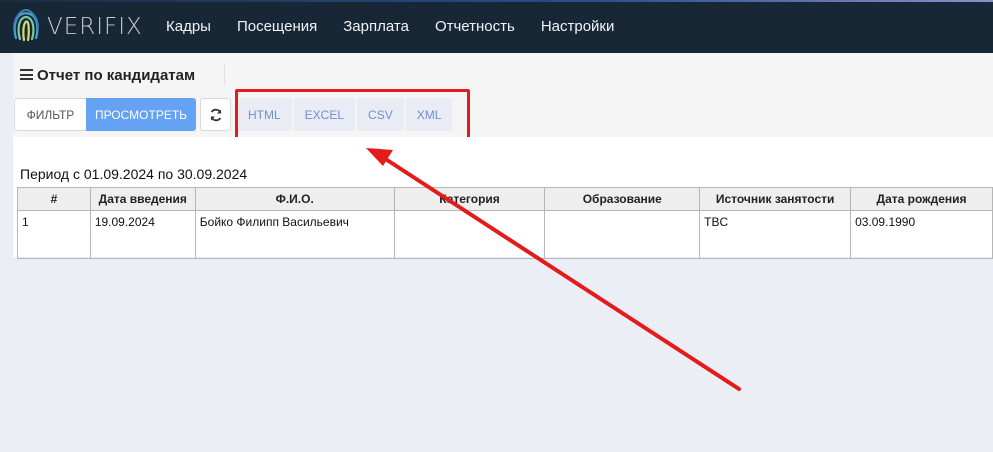 This screenshot has width=993, height=452. Describe the element at coordinates (578, 26) in the screenshot. I see `nav-item-nastroyki: Настройки` at that location.